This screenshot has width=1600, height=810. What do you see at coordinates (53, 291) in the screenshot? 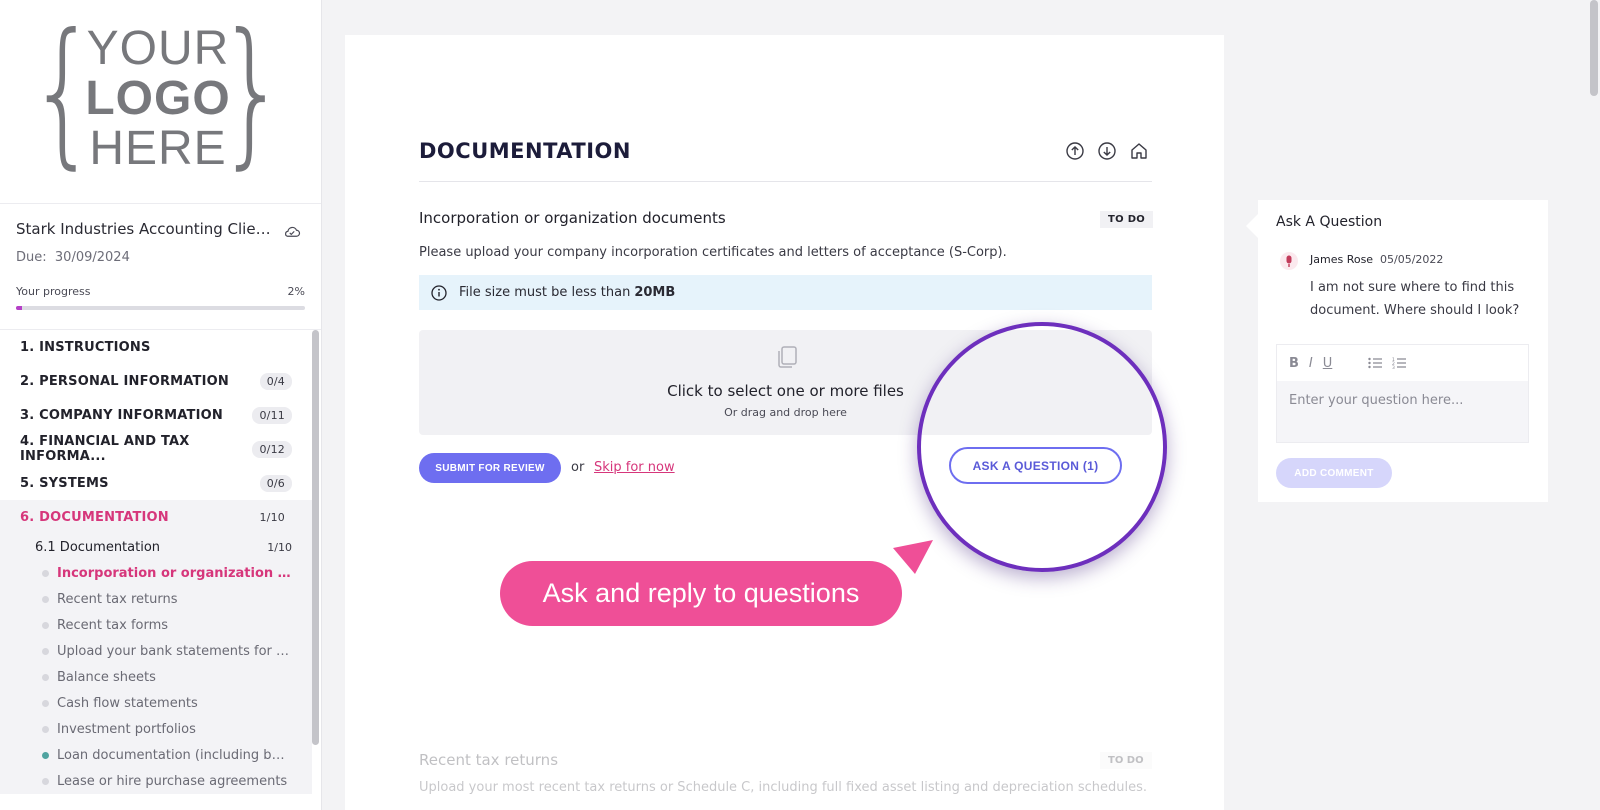
I see `progress-label: Your progress` at bounding box center [53, 291].